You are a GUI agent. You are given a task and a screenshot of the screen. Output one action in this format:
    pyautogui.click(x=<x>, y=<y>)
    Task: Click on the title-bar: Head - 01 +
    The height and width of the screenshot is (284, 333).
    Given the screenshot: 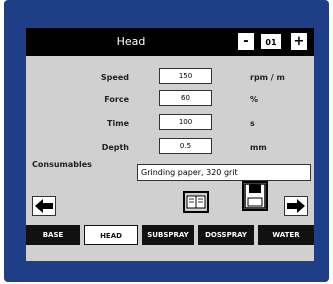 What is the action you would take?
    pyautogui.click(x=170, y=42)
    